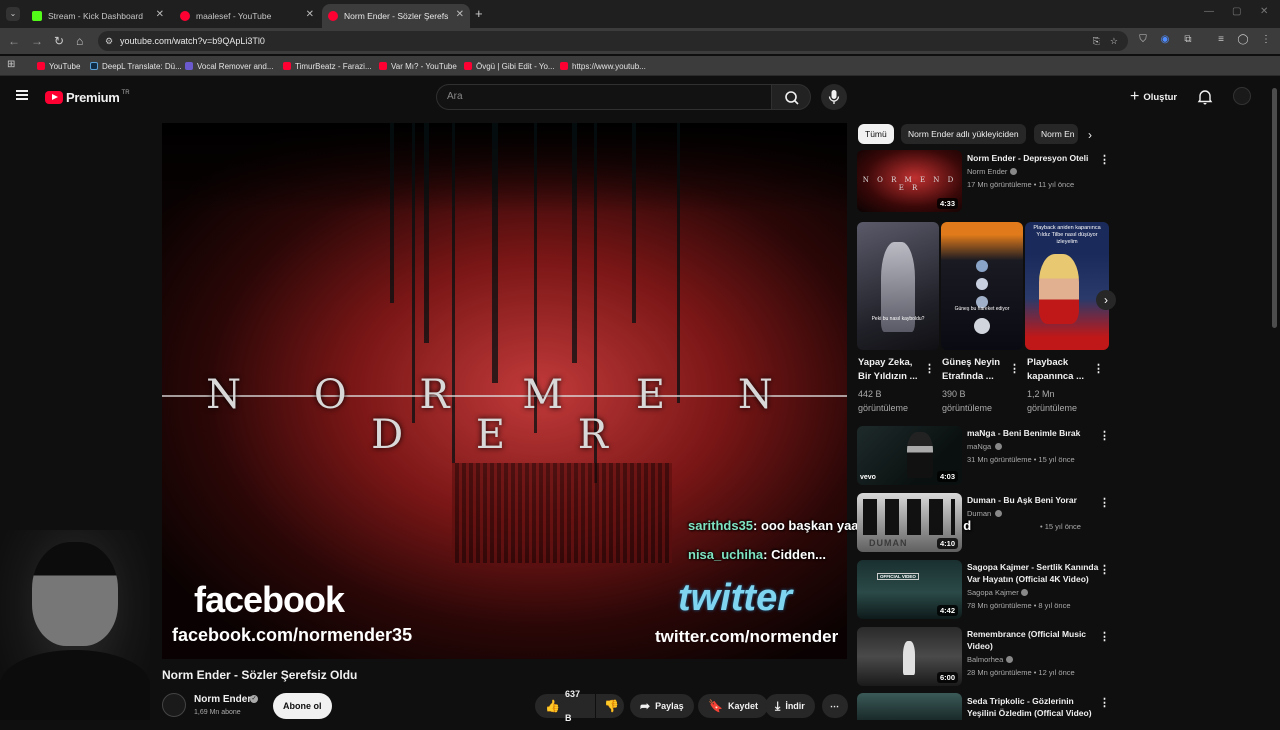 Image resolution: width=1280 pixels, height=730 pixels. Describe the element at coordinates (909, 181) in the screenshot. I see `video-thumbnail: N O R M E N D E R 4:33` at that location.